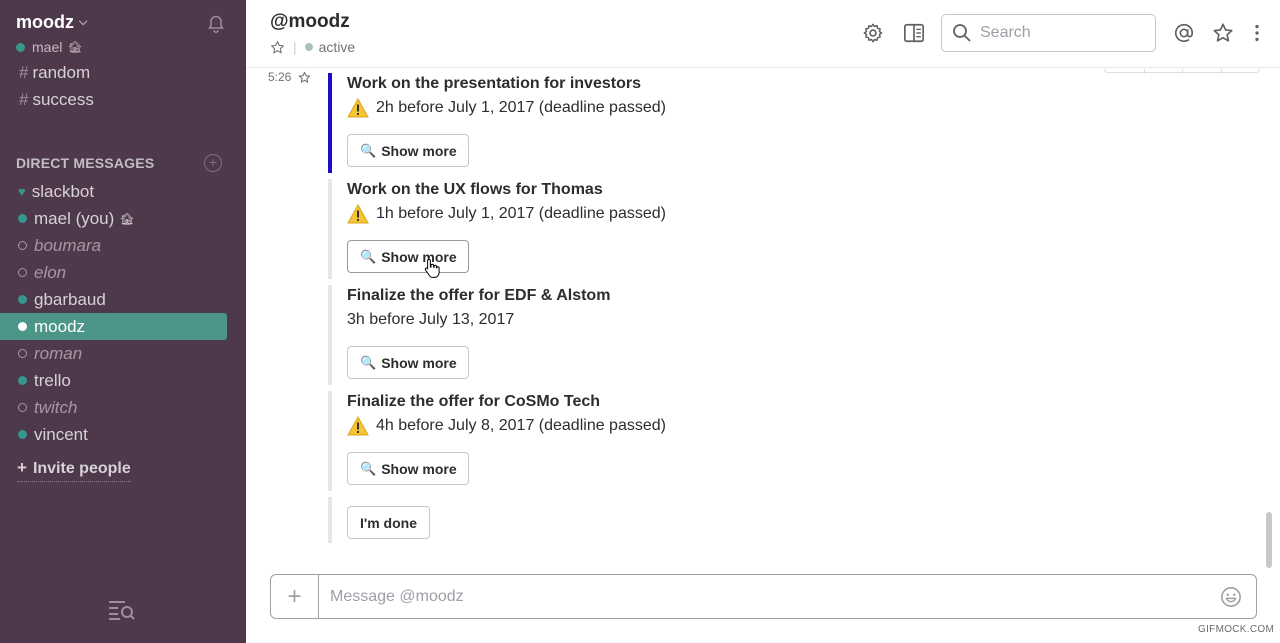 The width and height of the screenshot is (1280, 643). I want to click on attachment-text-row: 3h before July 13, 2017, so click(597, 320).